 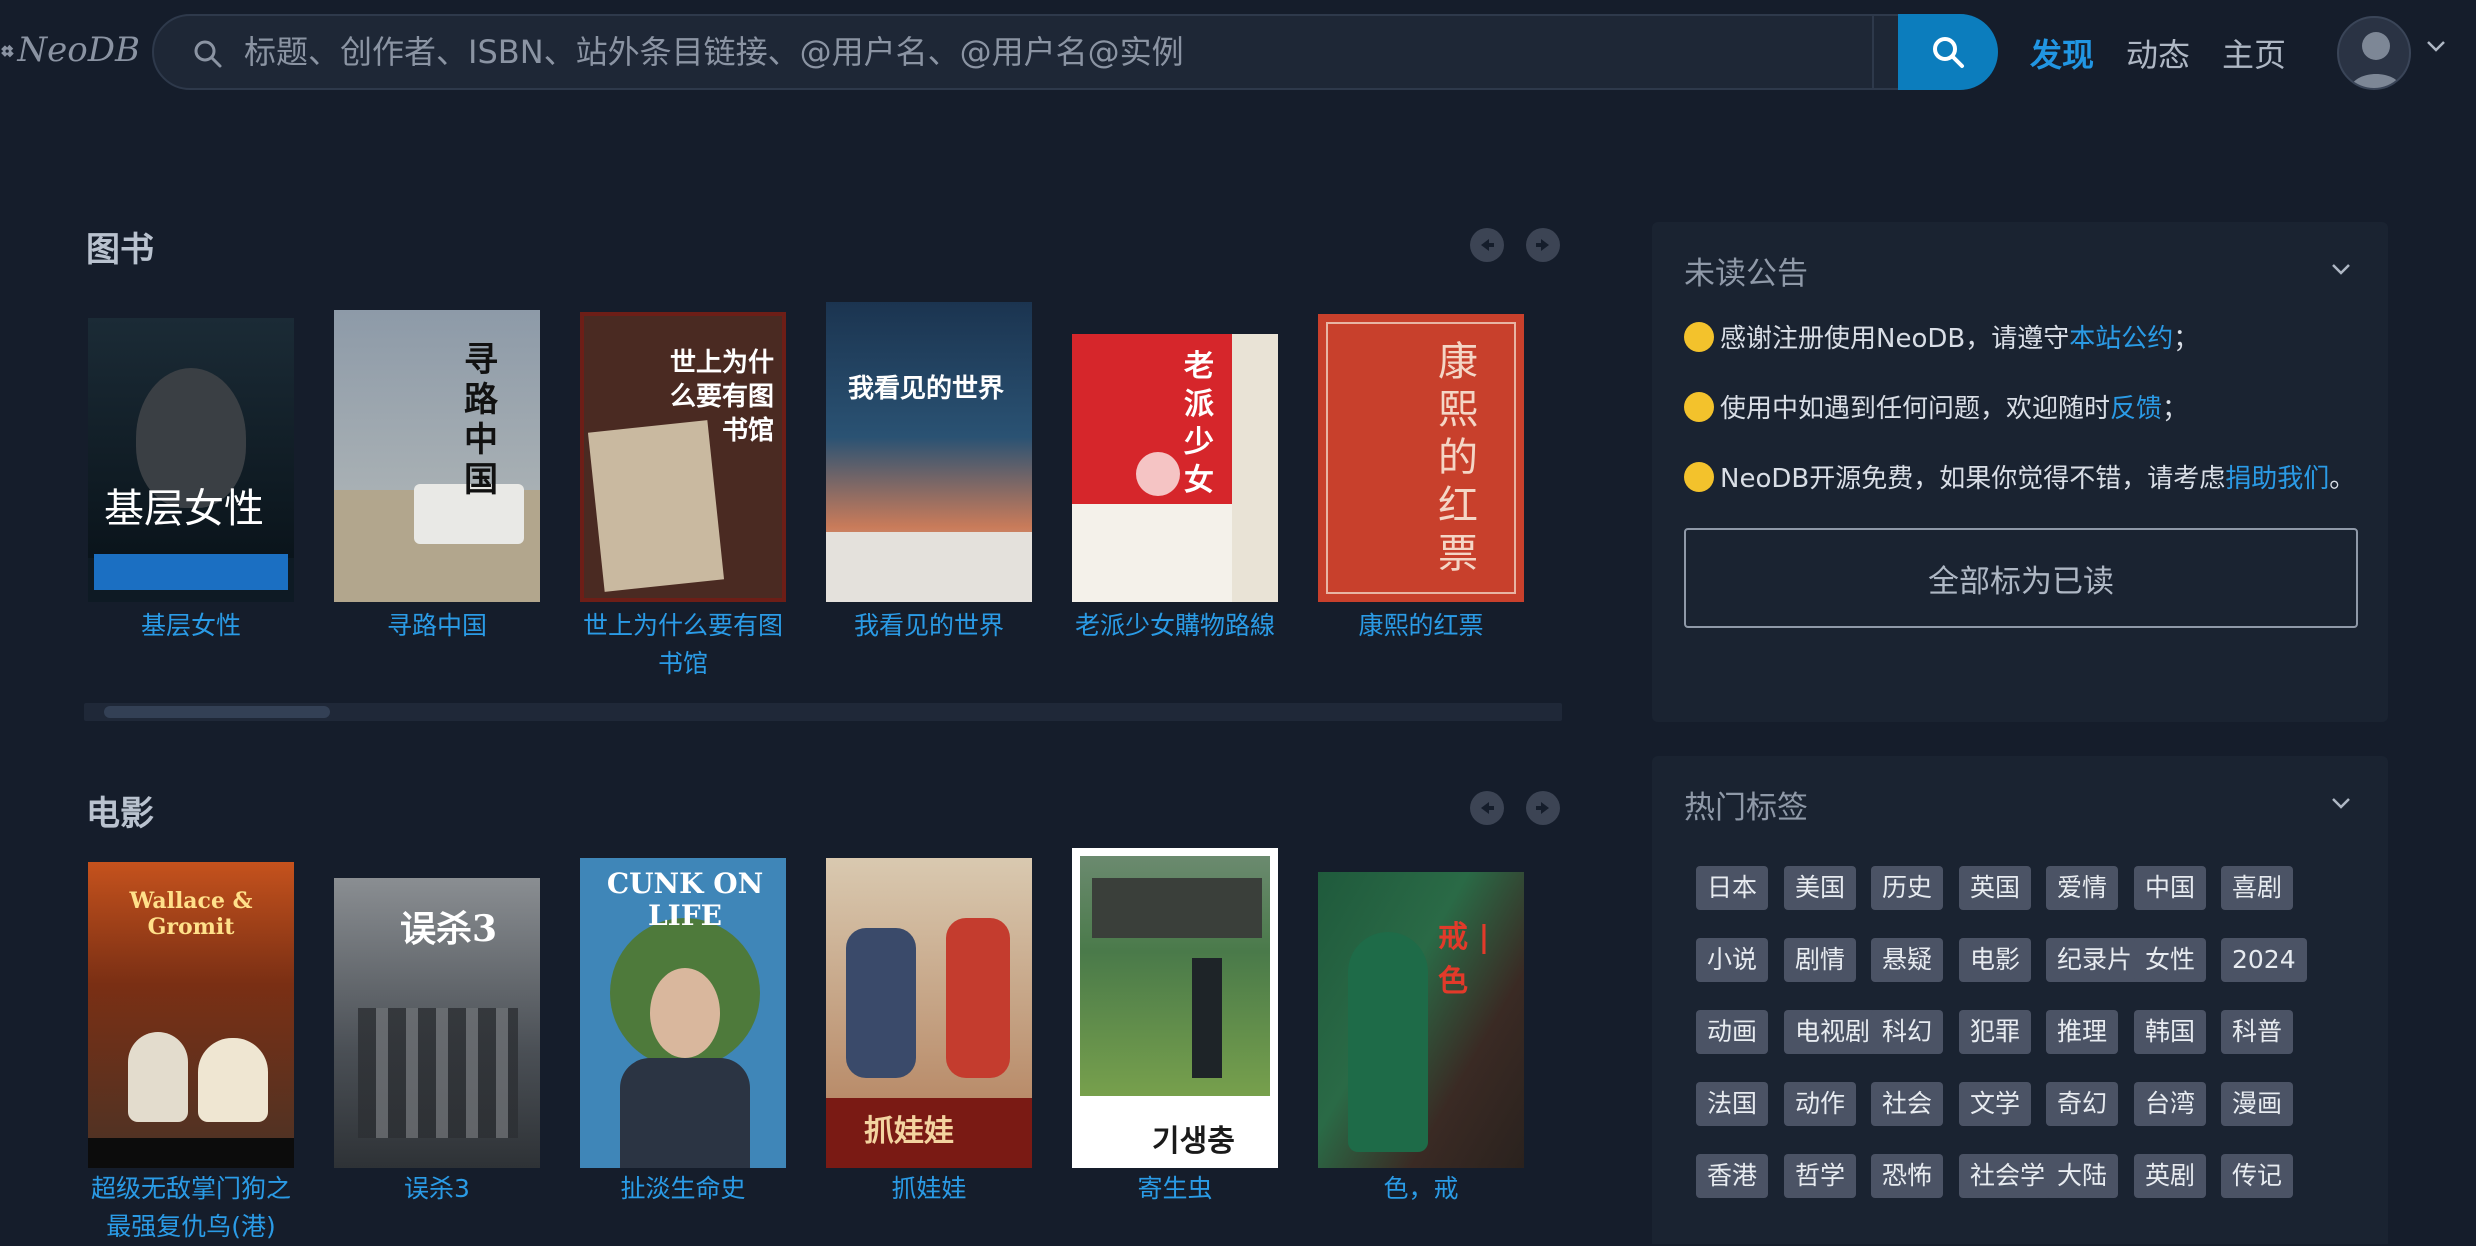 What do you see at coordinates (191, 626) in the screenshot?
I see `book-title: 基层女性` at bounding box center [191, 626].